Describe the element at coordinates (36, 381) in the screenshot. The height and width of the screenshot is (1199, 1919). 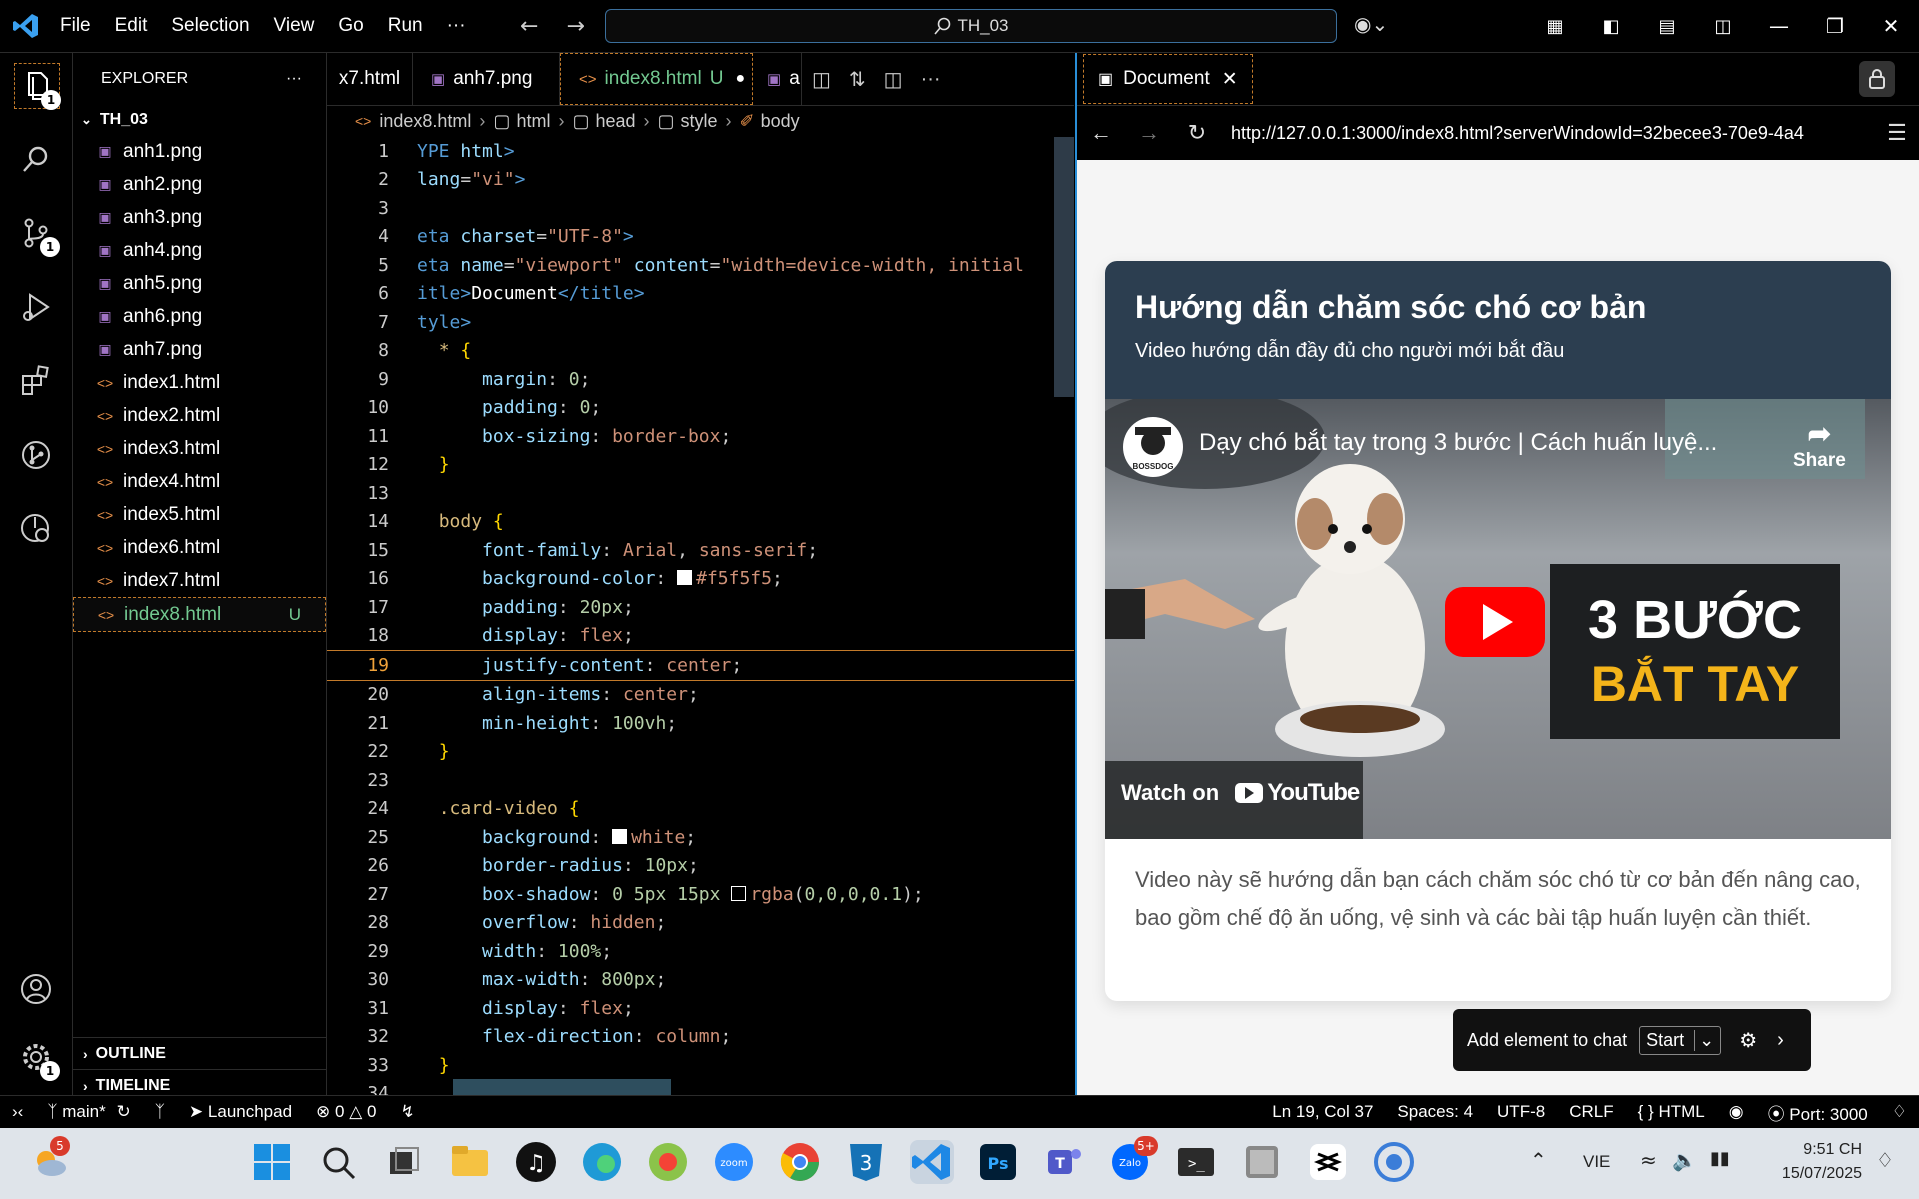
I see `extensions-activity` at that location.